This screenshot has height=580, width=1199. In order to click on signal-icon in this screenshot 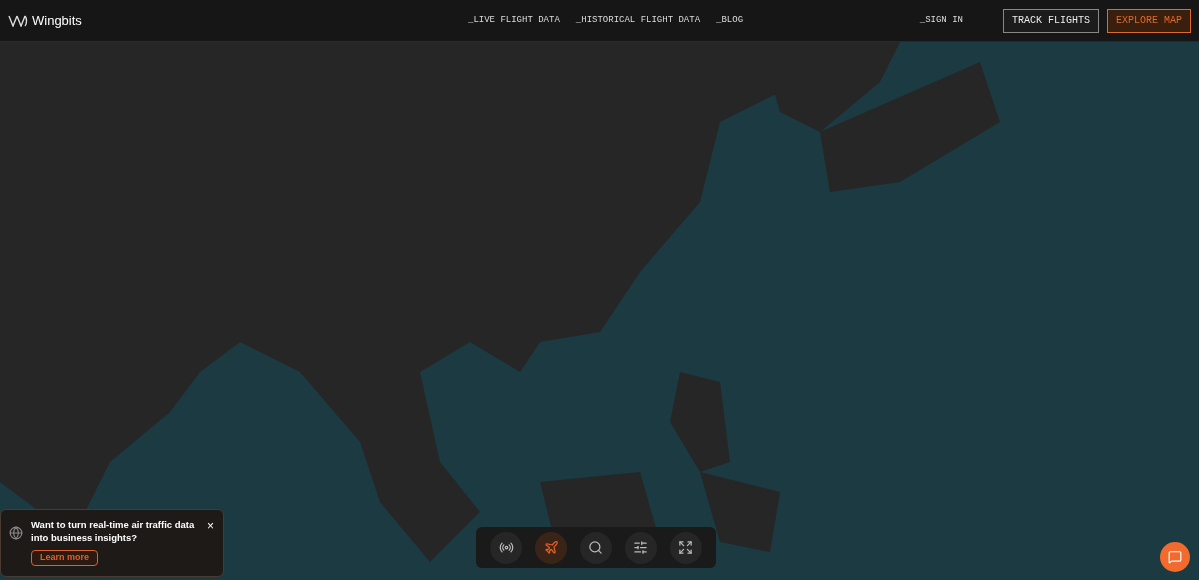, I will do `click(506, 547)`.